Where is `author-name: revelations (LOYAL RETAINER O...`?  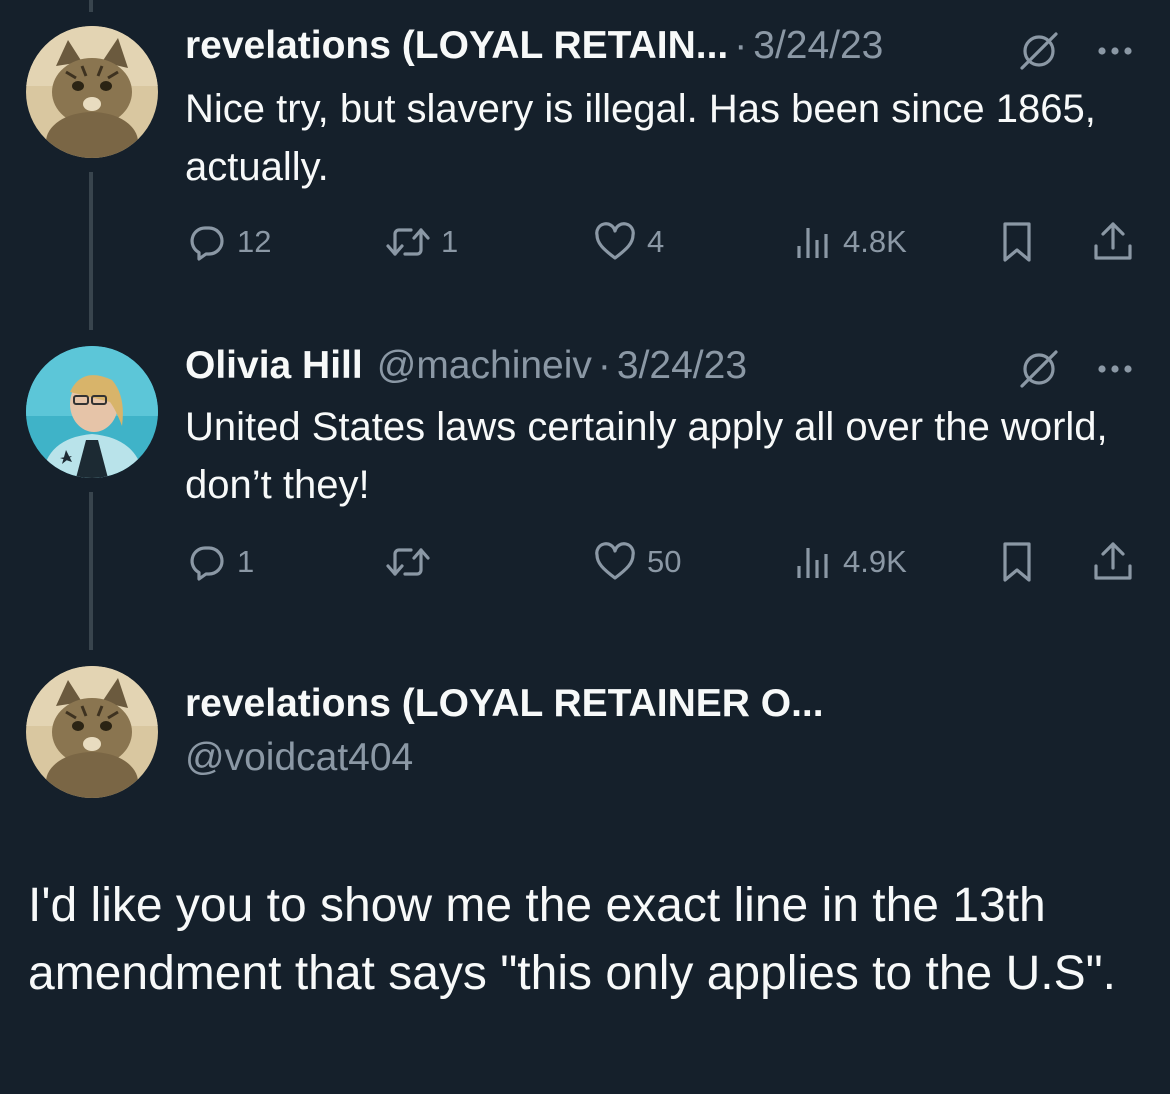 author-name: revelations (LOYAL RETAINER O... is located at coordinates (504, 704).